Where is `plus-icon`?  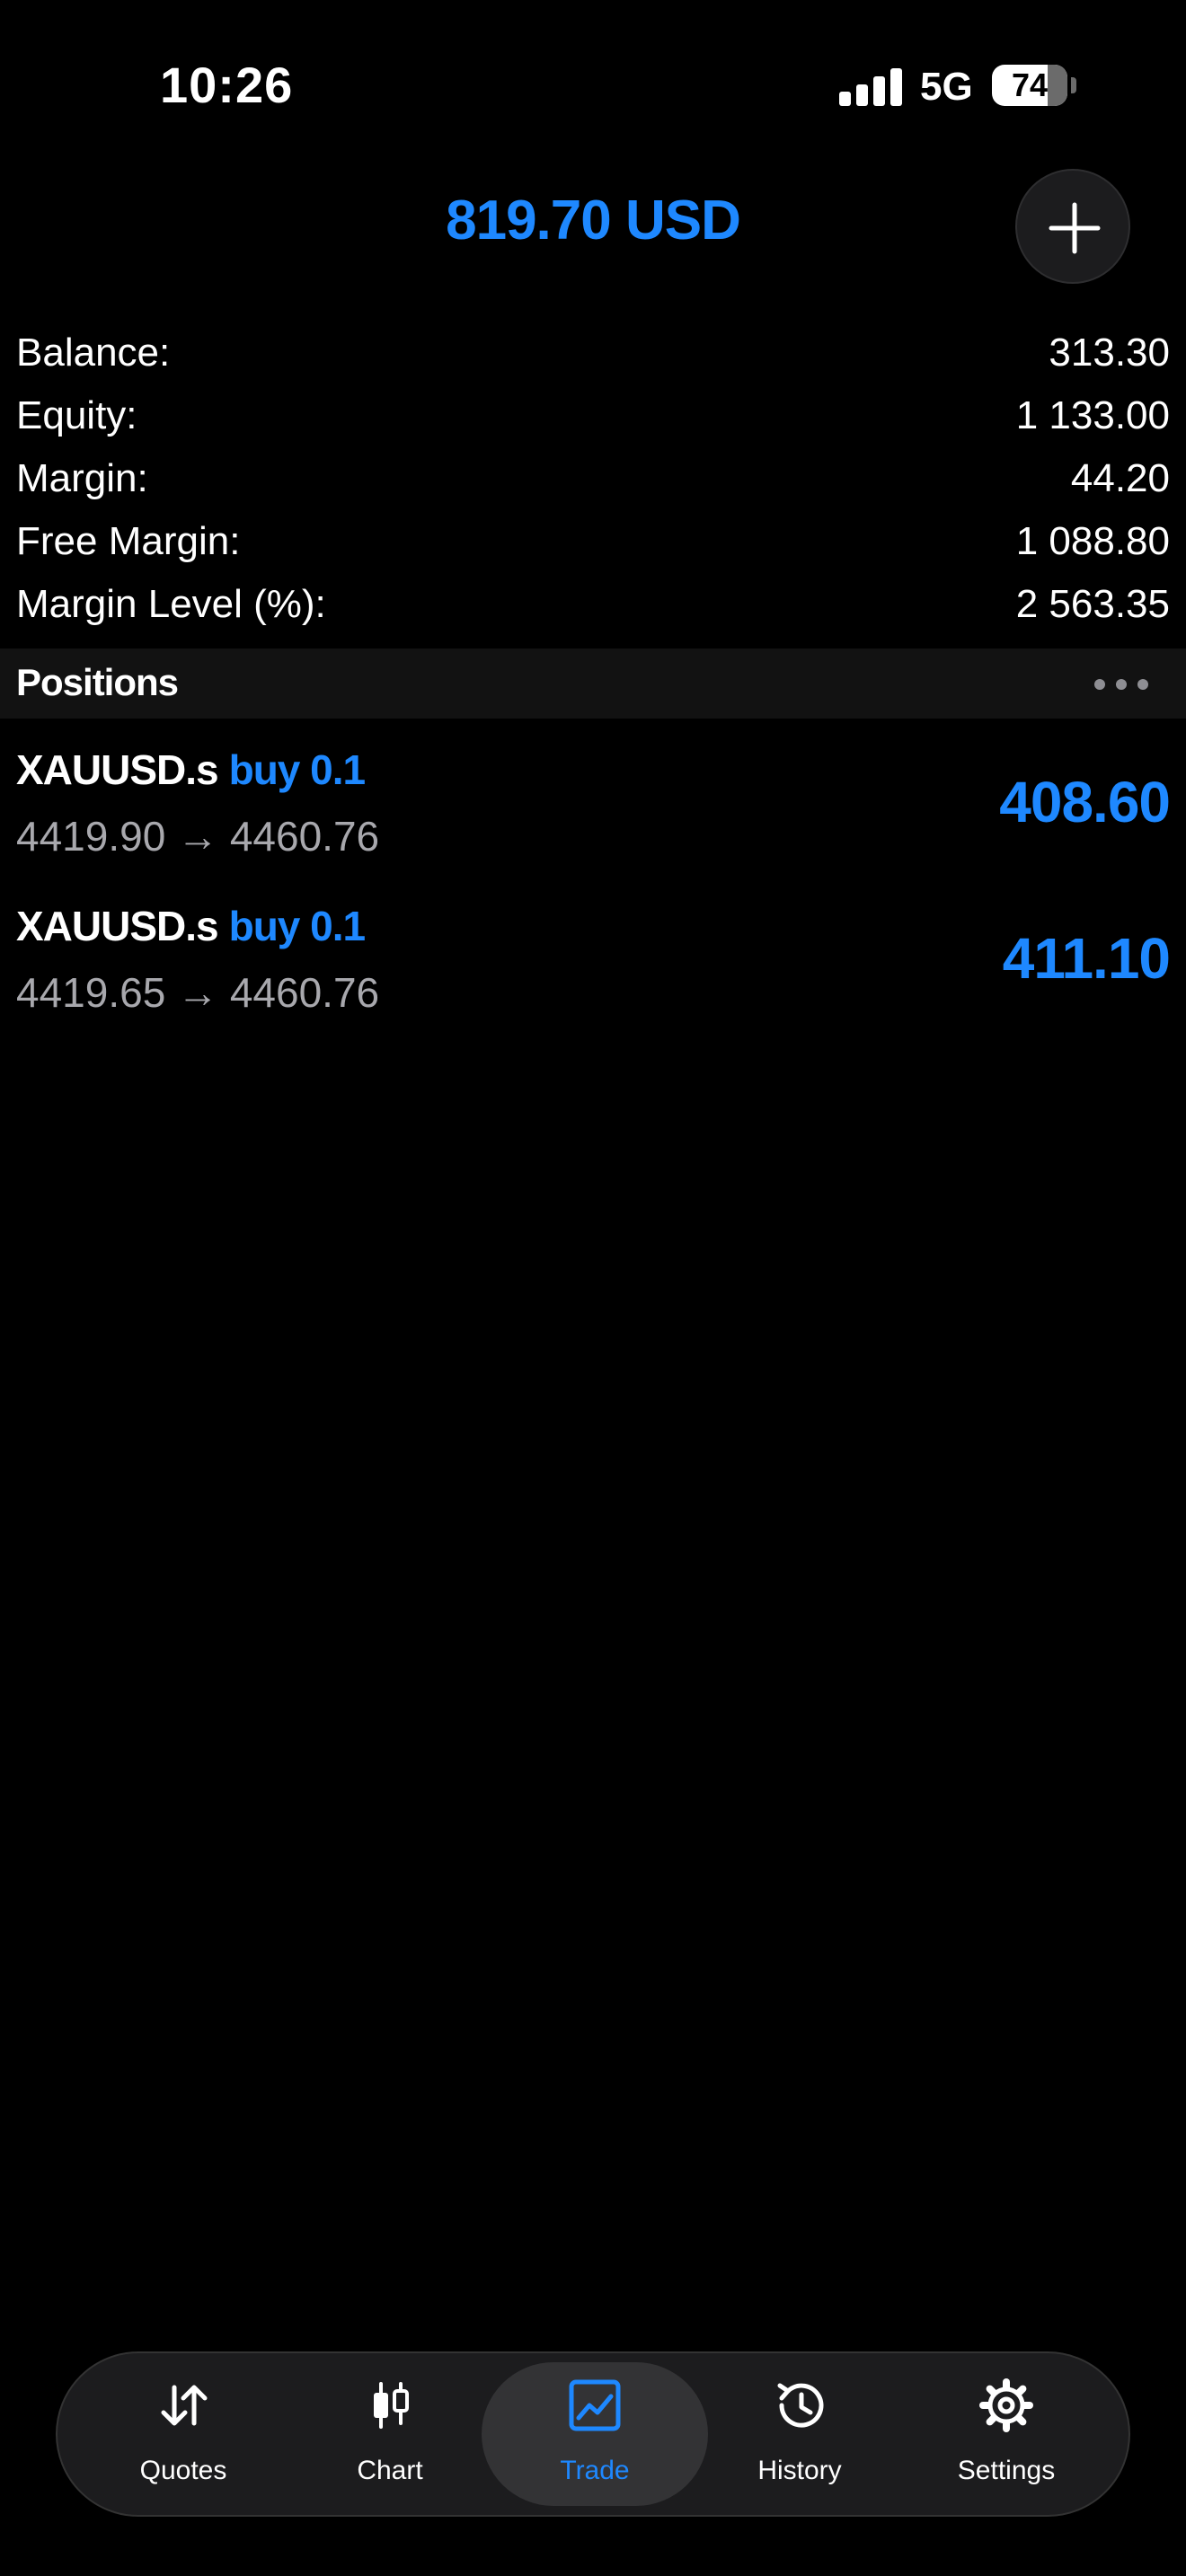 plus-icon is located at coordinates (1075, 228).